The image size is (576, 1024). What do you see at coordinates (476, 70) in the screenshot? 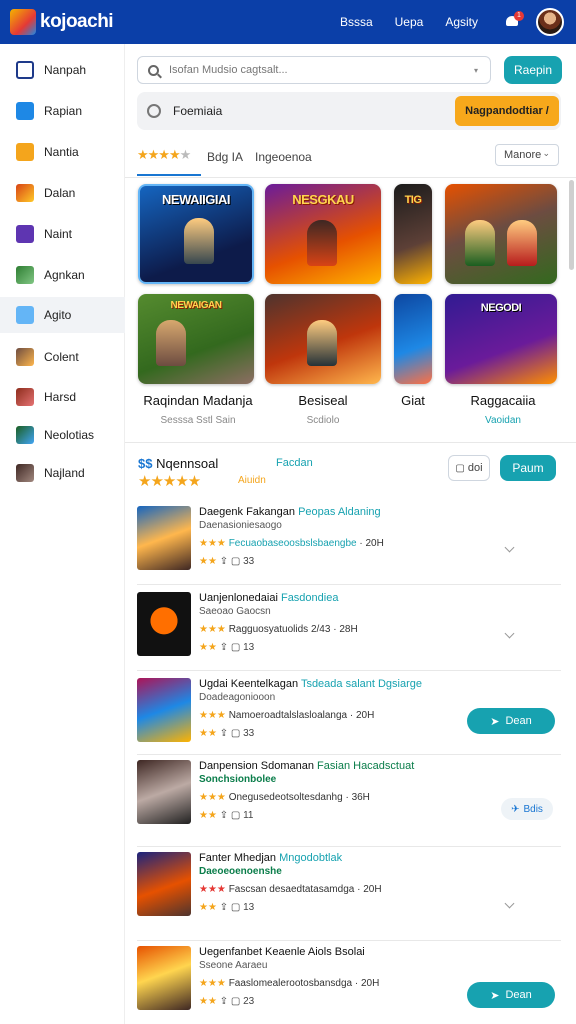
I see `chevron-down-icon: ▾` at bounding box center [476, 70].